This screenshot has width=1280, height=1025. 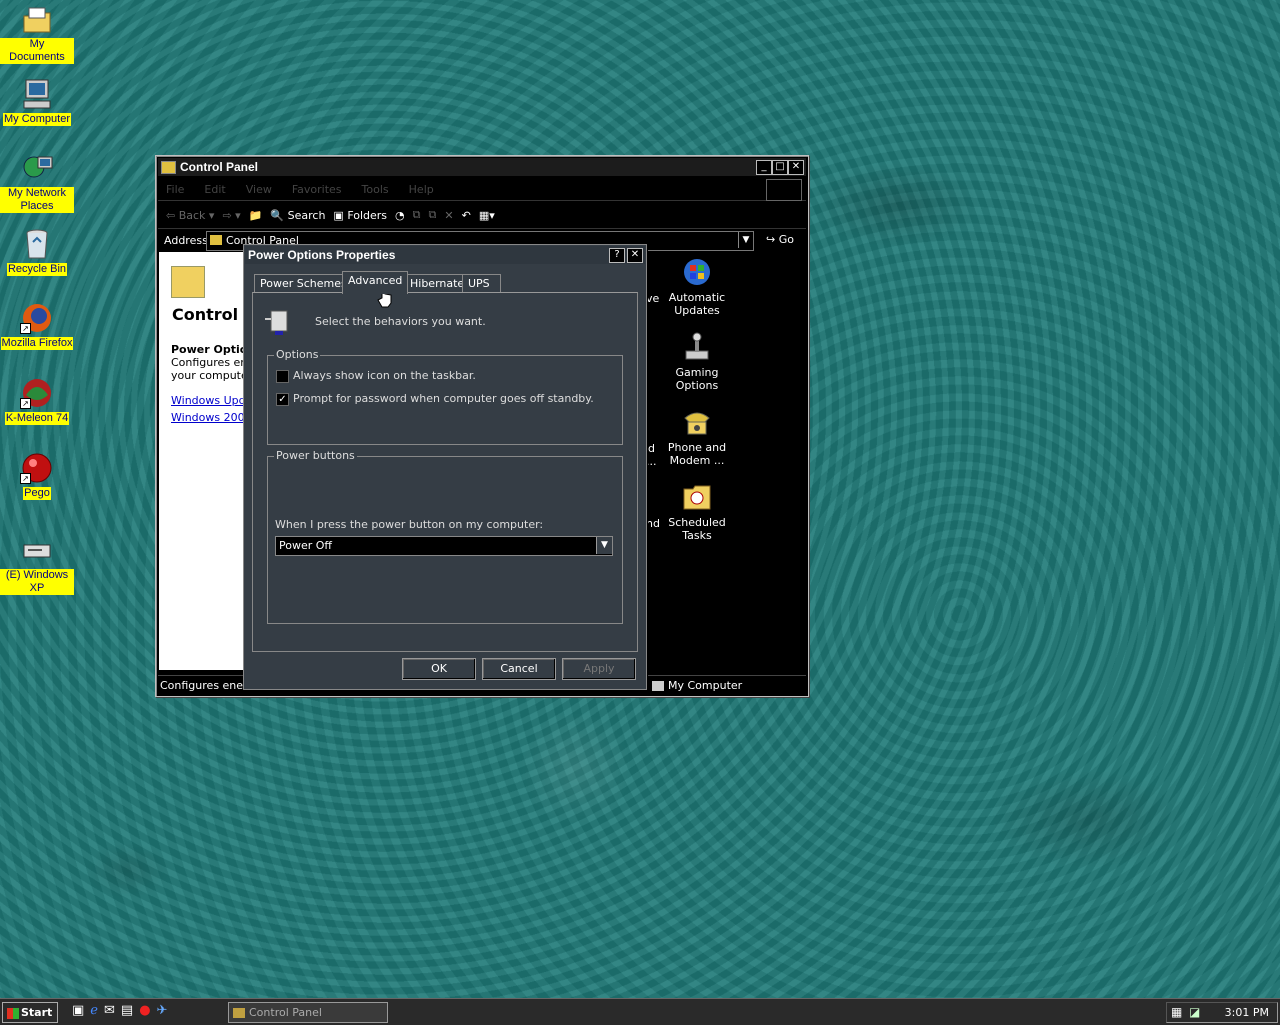 I want to click on tab-advanced: Advanced, so click(x=375, y=282).